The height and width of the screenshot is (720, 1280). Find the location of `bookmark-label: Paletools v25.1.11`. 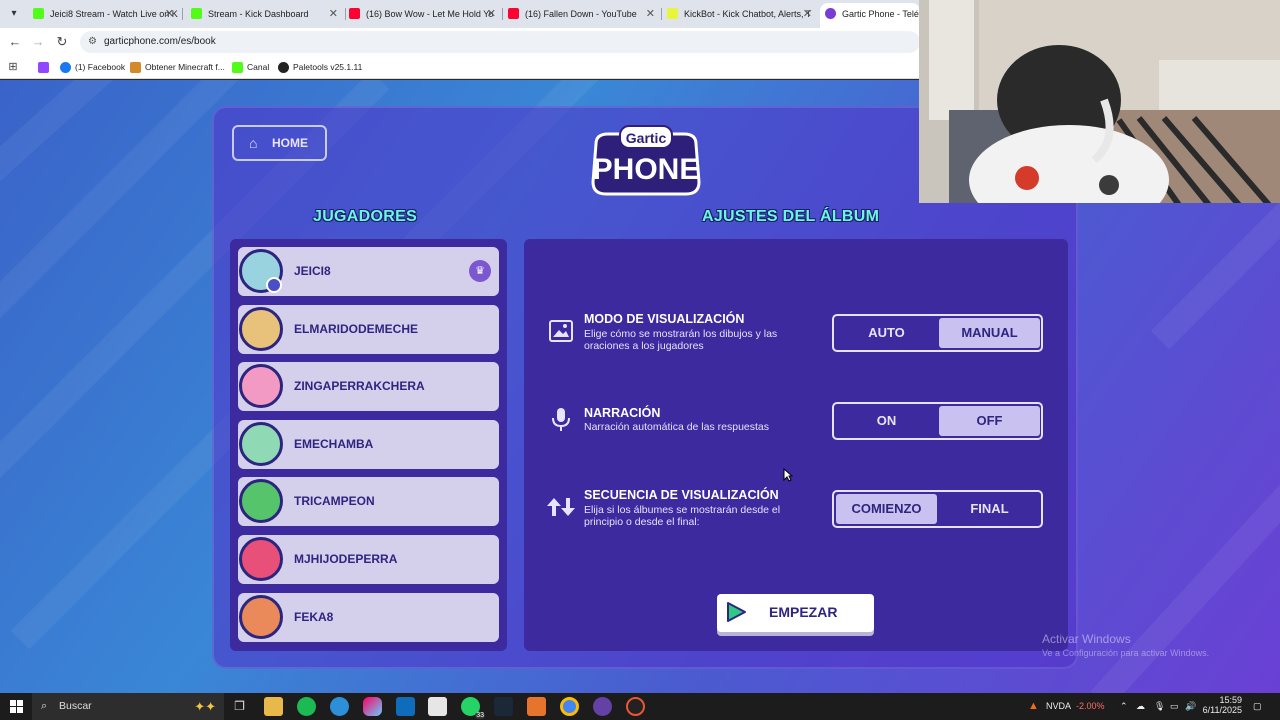

bookmark-label: Paletools v25.1.11 is located at coordinates (328, 67).